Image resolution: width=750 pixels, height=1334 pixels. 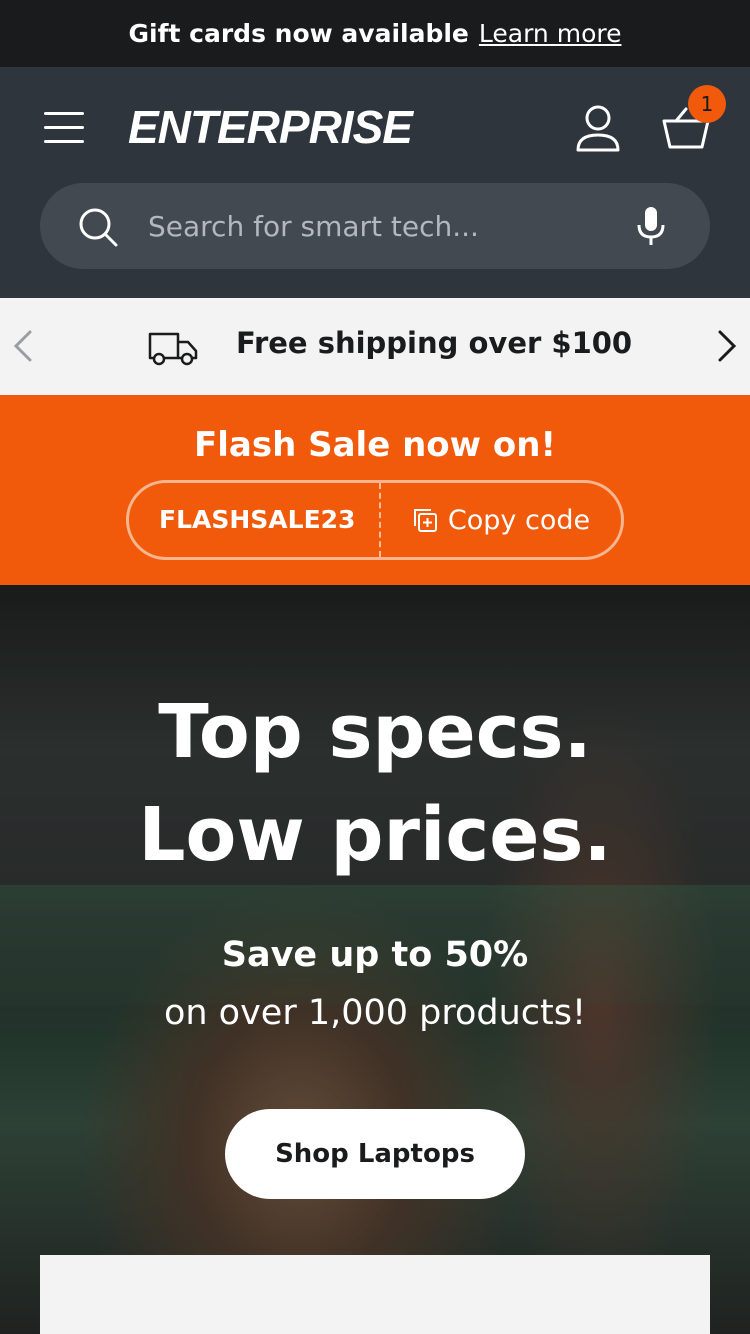 What do you see at coordinates (519, 520) in the screenshot?
I see `copy-code-label: Copy code` at bounding box center [519, 520].